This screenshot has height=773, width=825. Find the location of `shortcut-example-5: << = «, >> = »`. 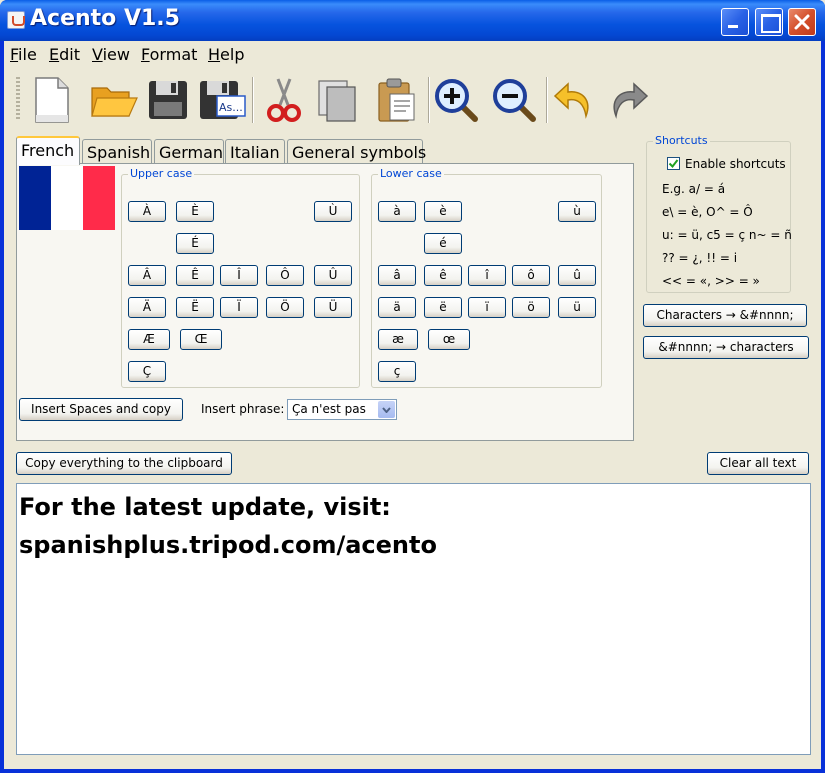

shortcut-example-5: << = «, >> = » is located at coordinates (711, 281).